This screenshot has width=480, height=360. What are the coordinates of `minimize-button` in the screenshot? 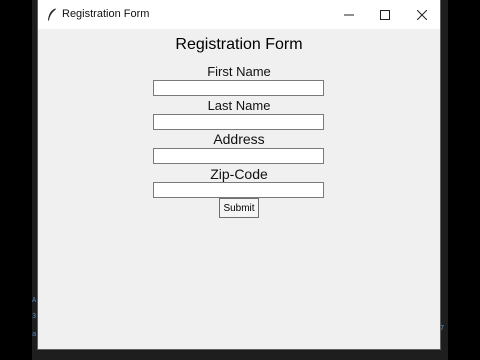 It's located at (349, 14).